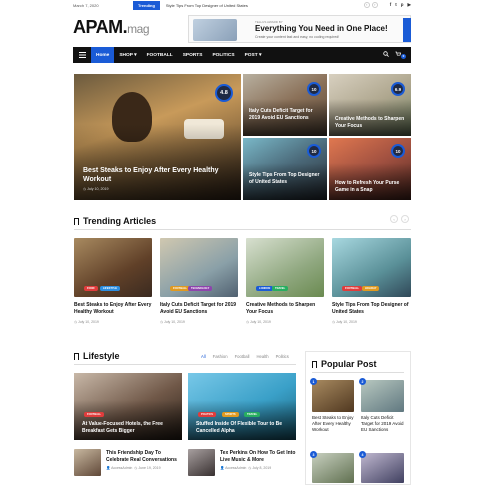 The height and width of the screenshot is (485, 485). What do you see at coordinates (265, 288) in the screenshot?
I see `trending-card-3-tag-1: LONDON` at bounding box center [265, 288].